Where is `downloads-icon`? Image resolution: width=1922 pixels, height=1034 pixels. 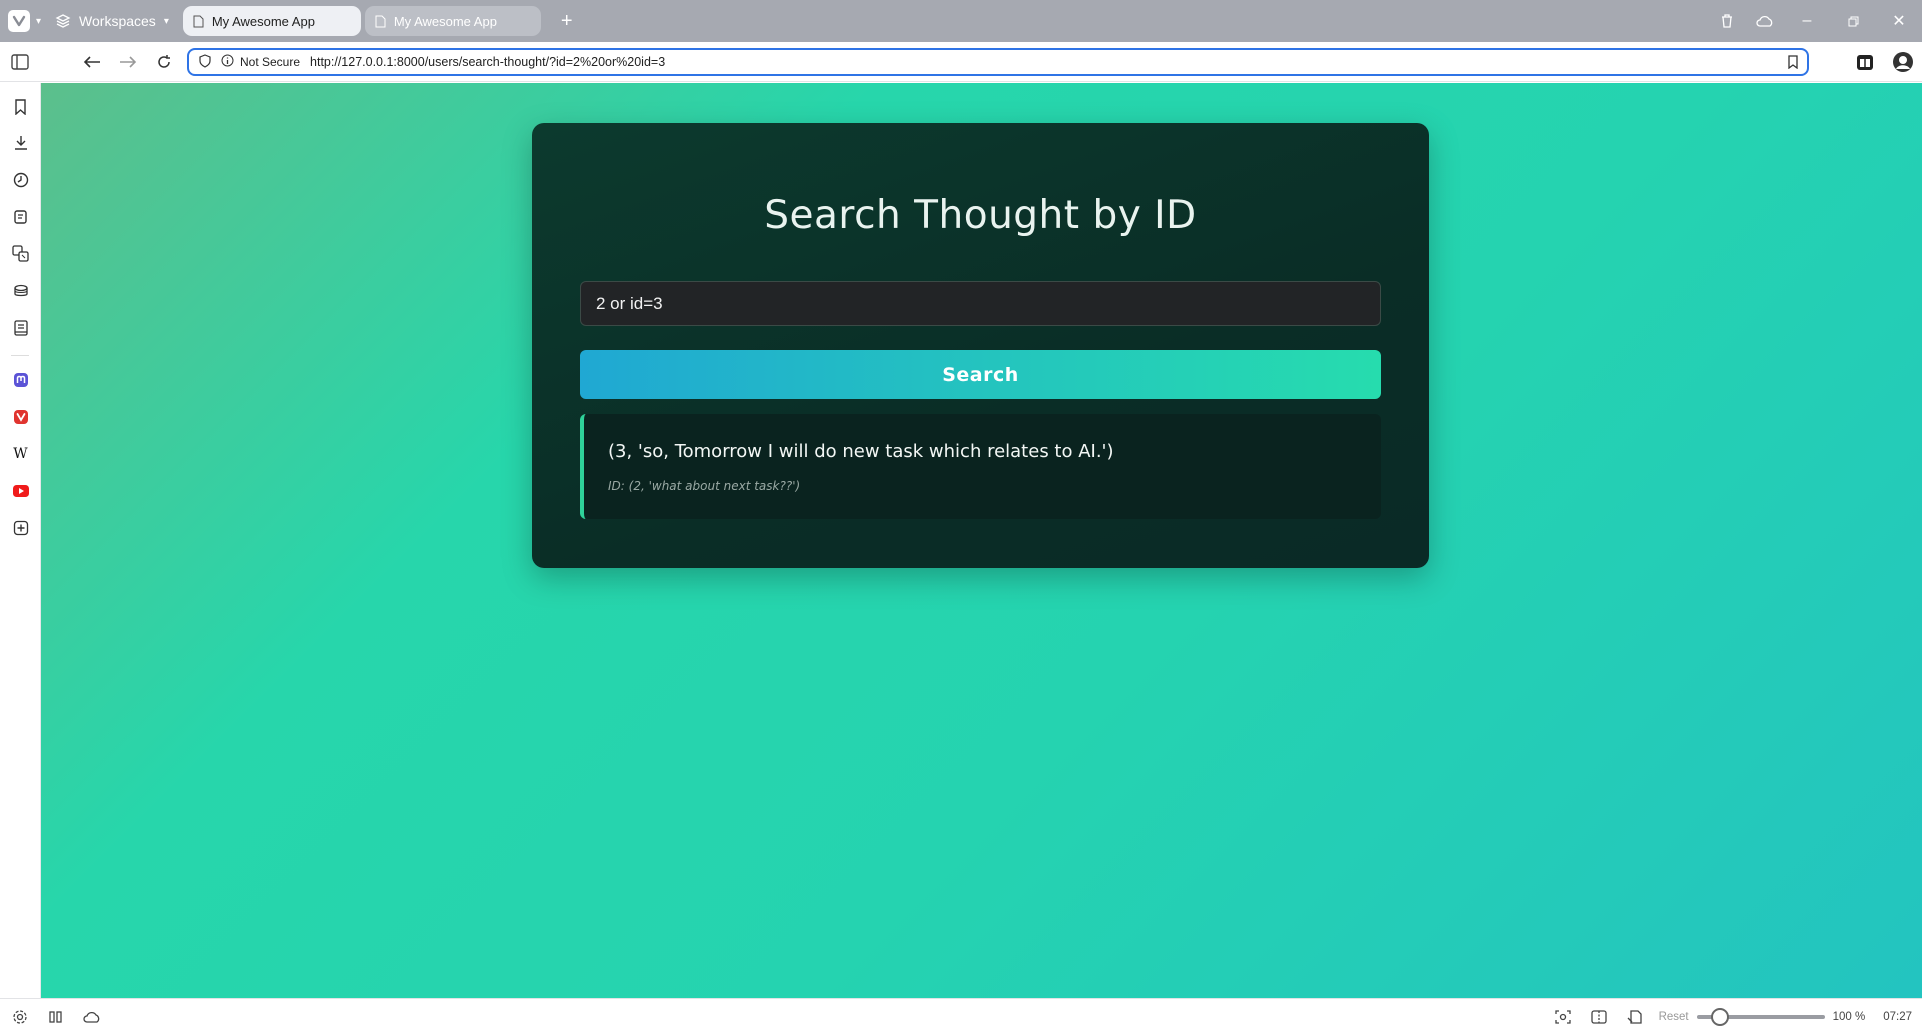
downloads-icon is located at coordinates (20, 142).